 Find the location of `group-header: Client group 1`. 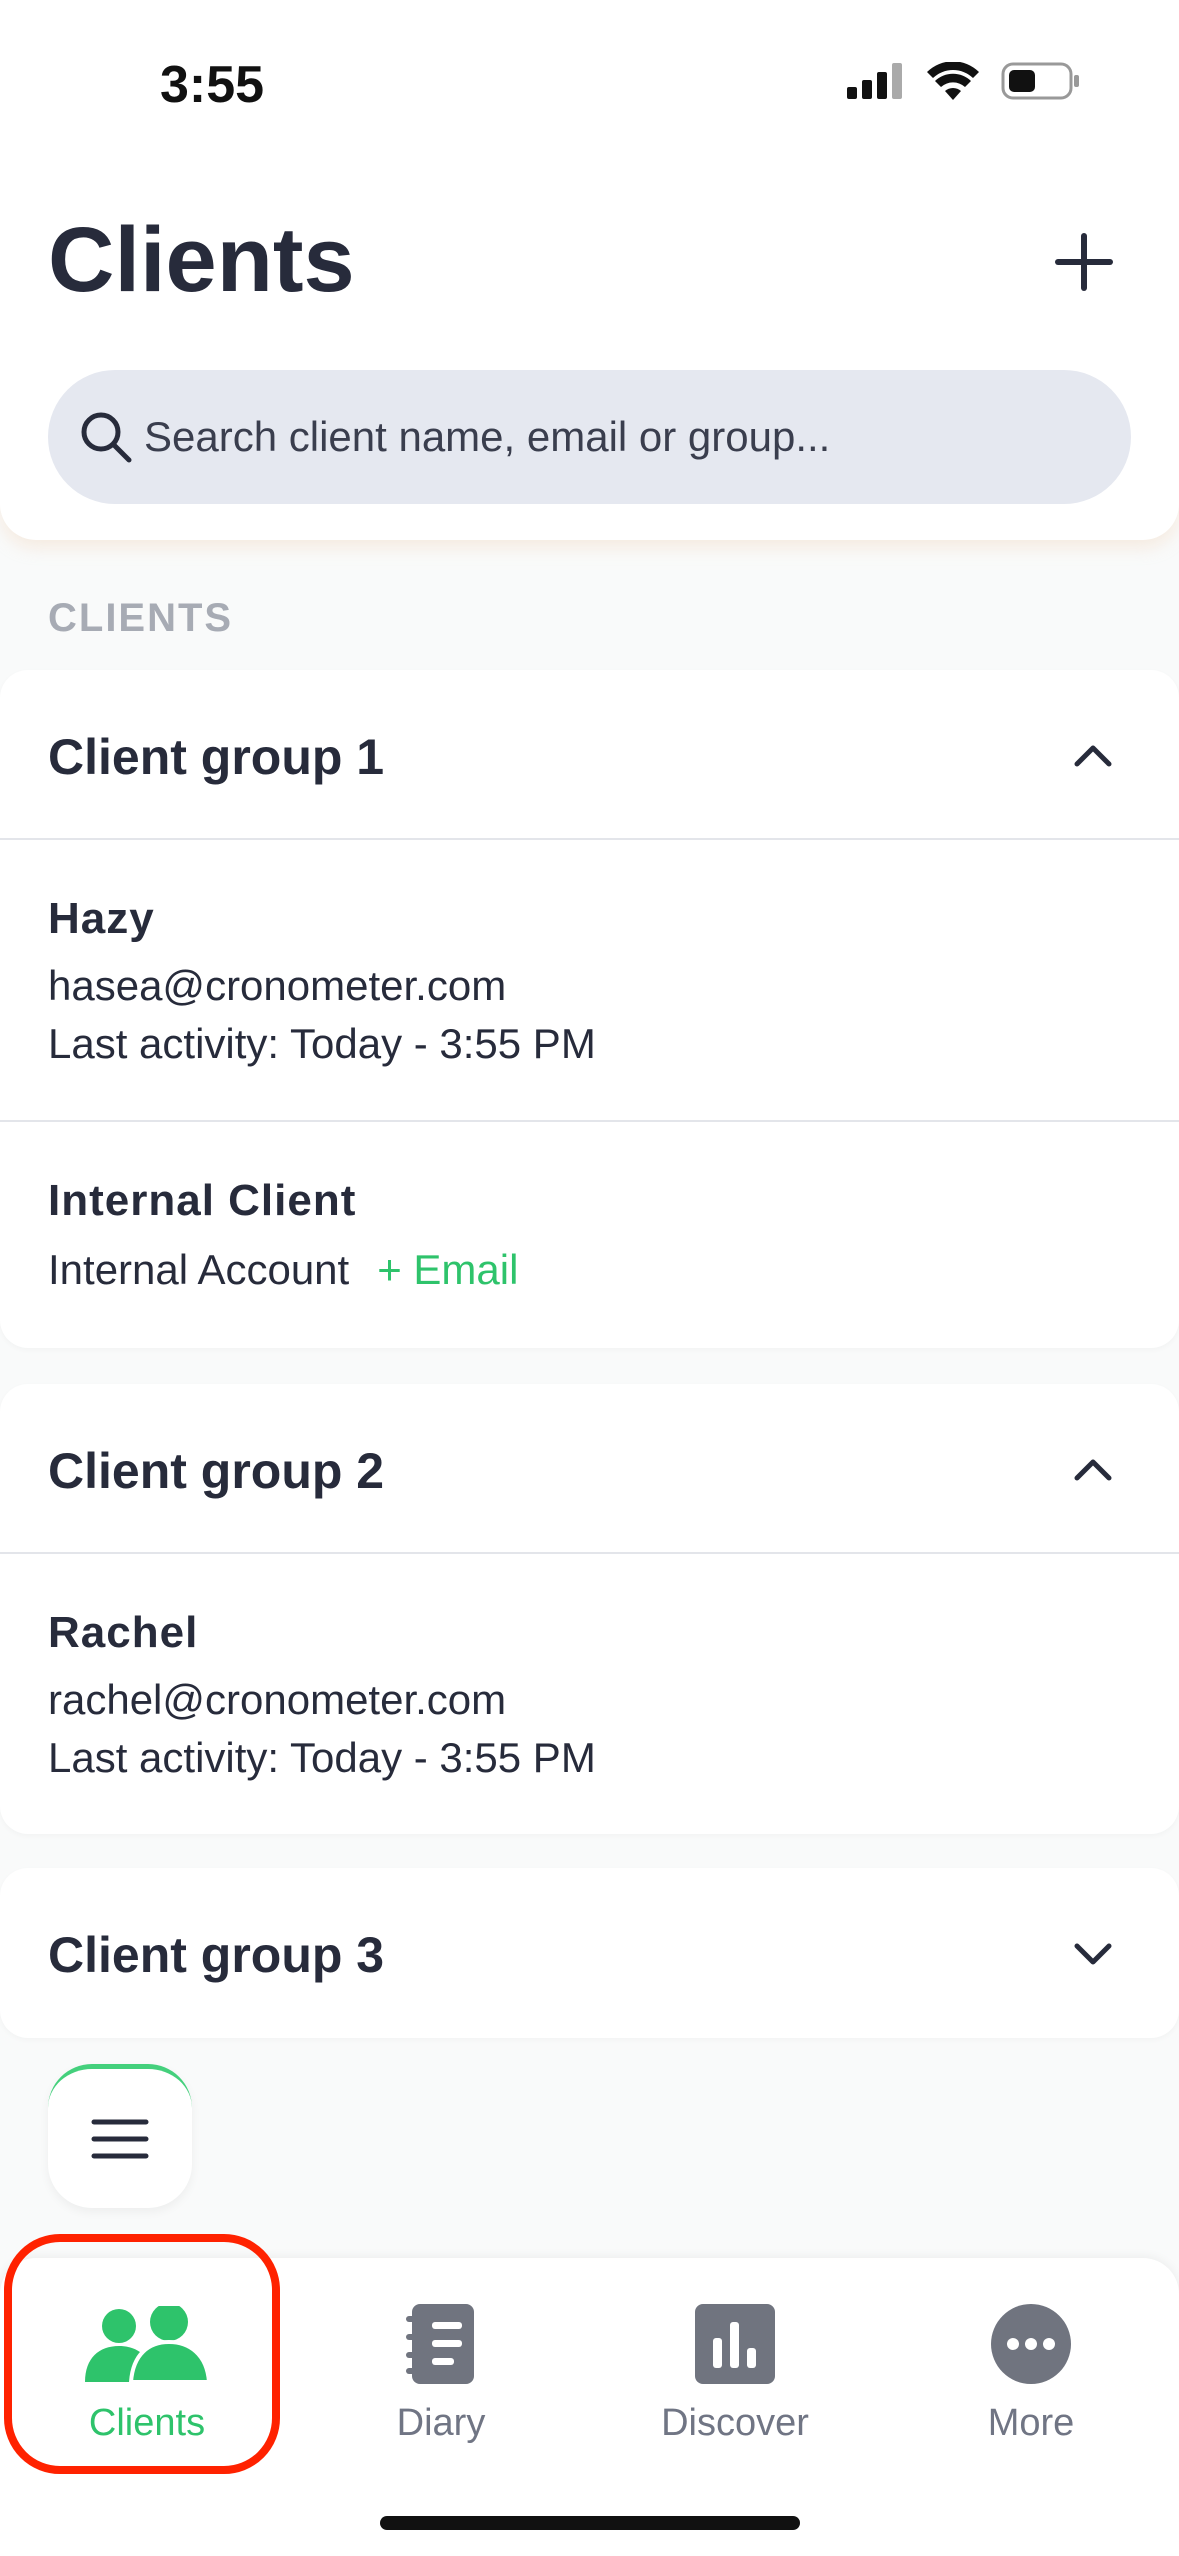

group-header: Client group 1 is located at coordinates (589, 755).